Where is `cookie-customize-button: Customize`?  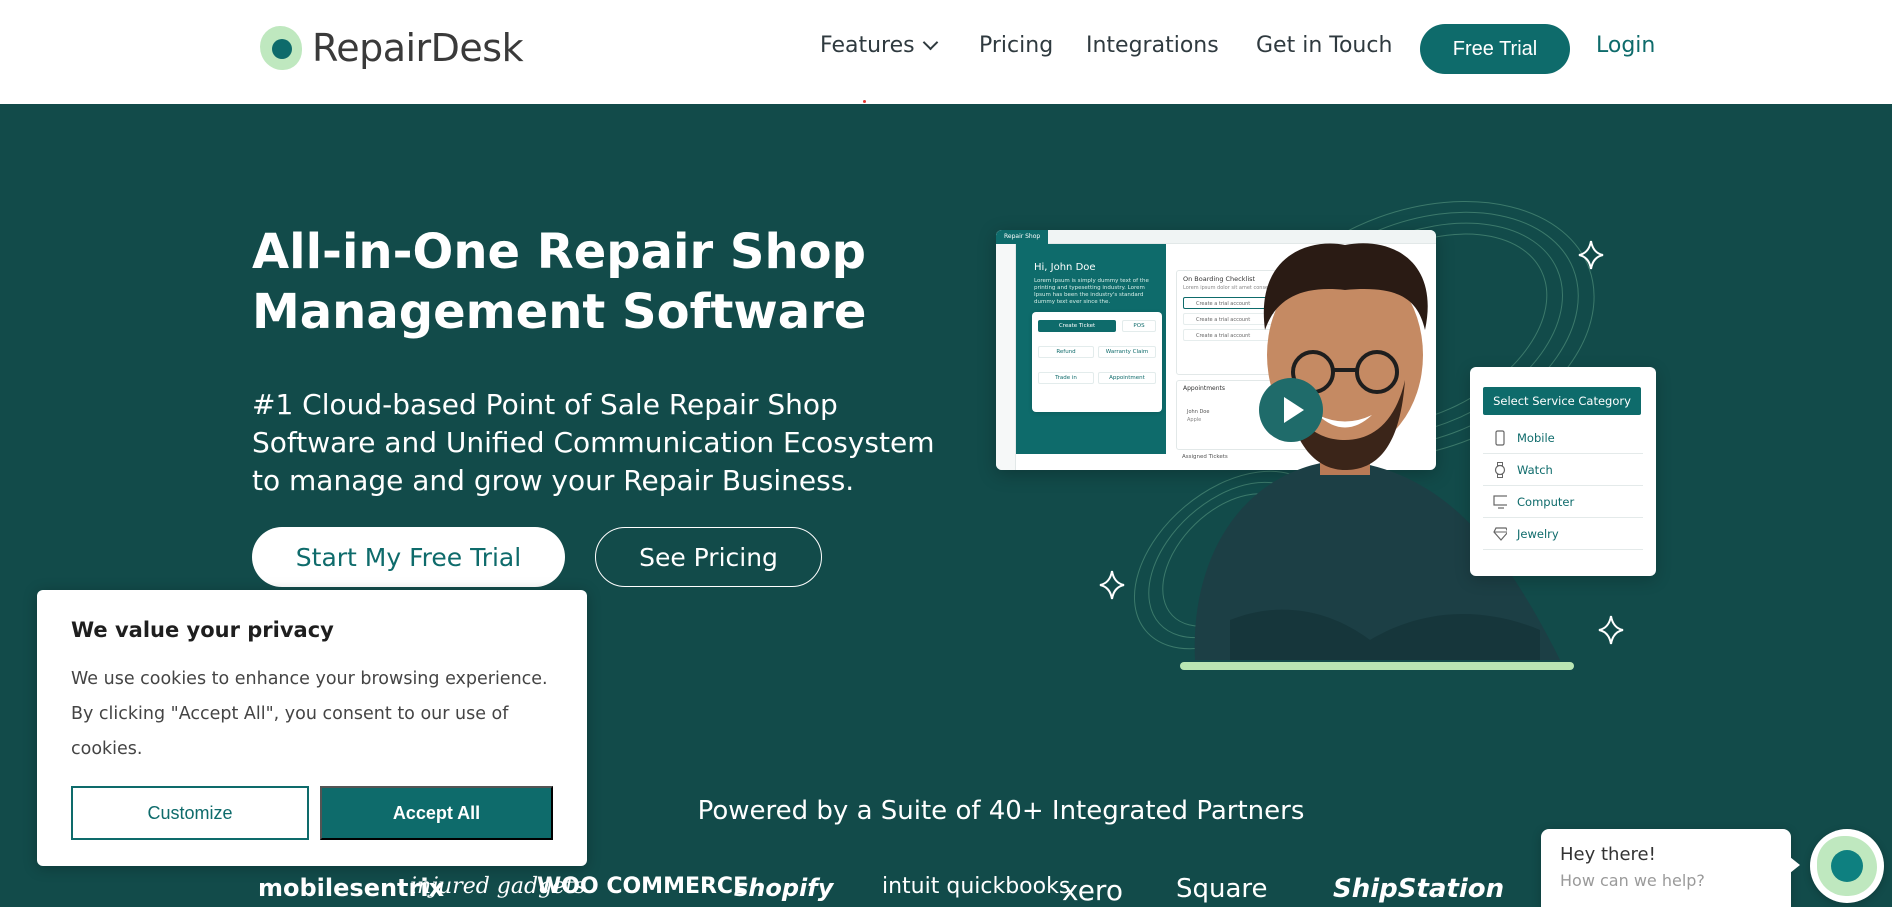
cookie-customize-button: Customize is located at coordinates (190, 813).